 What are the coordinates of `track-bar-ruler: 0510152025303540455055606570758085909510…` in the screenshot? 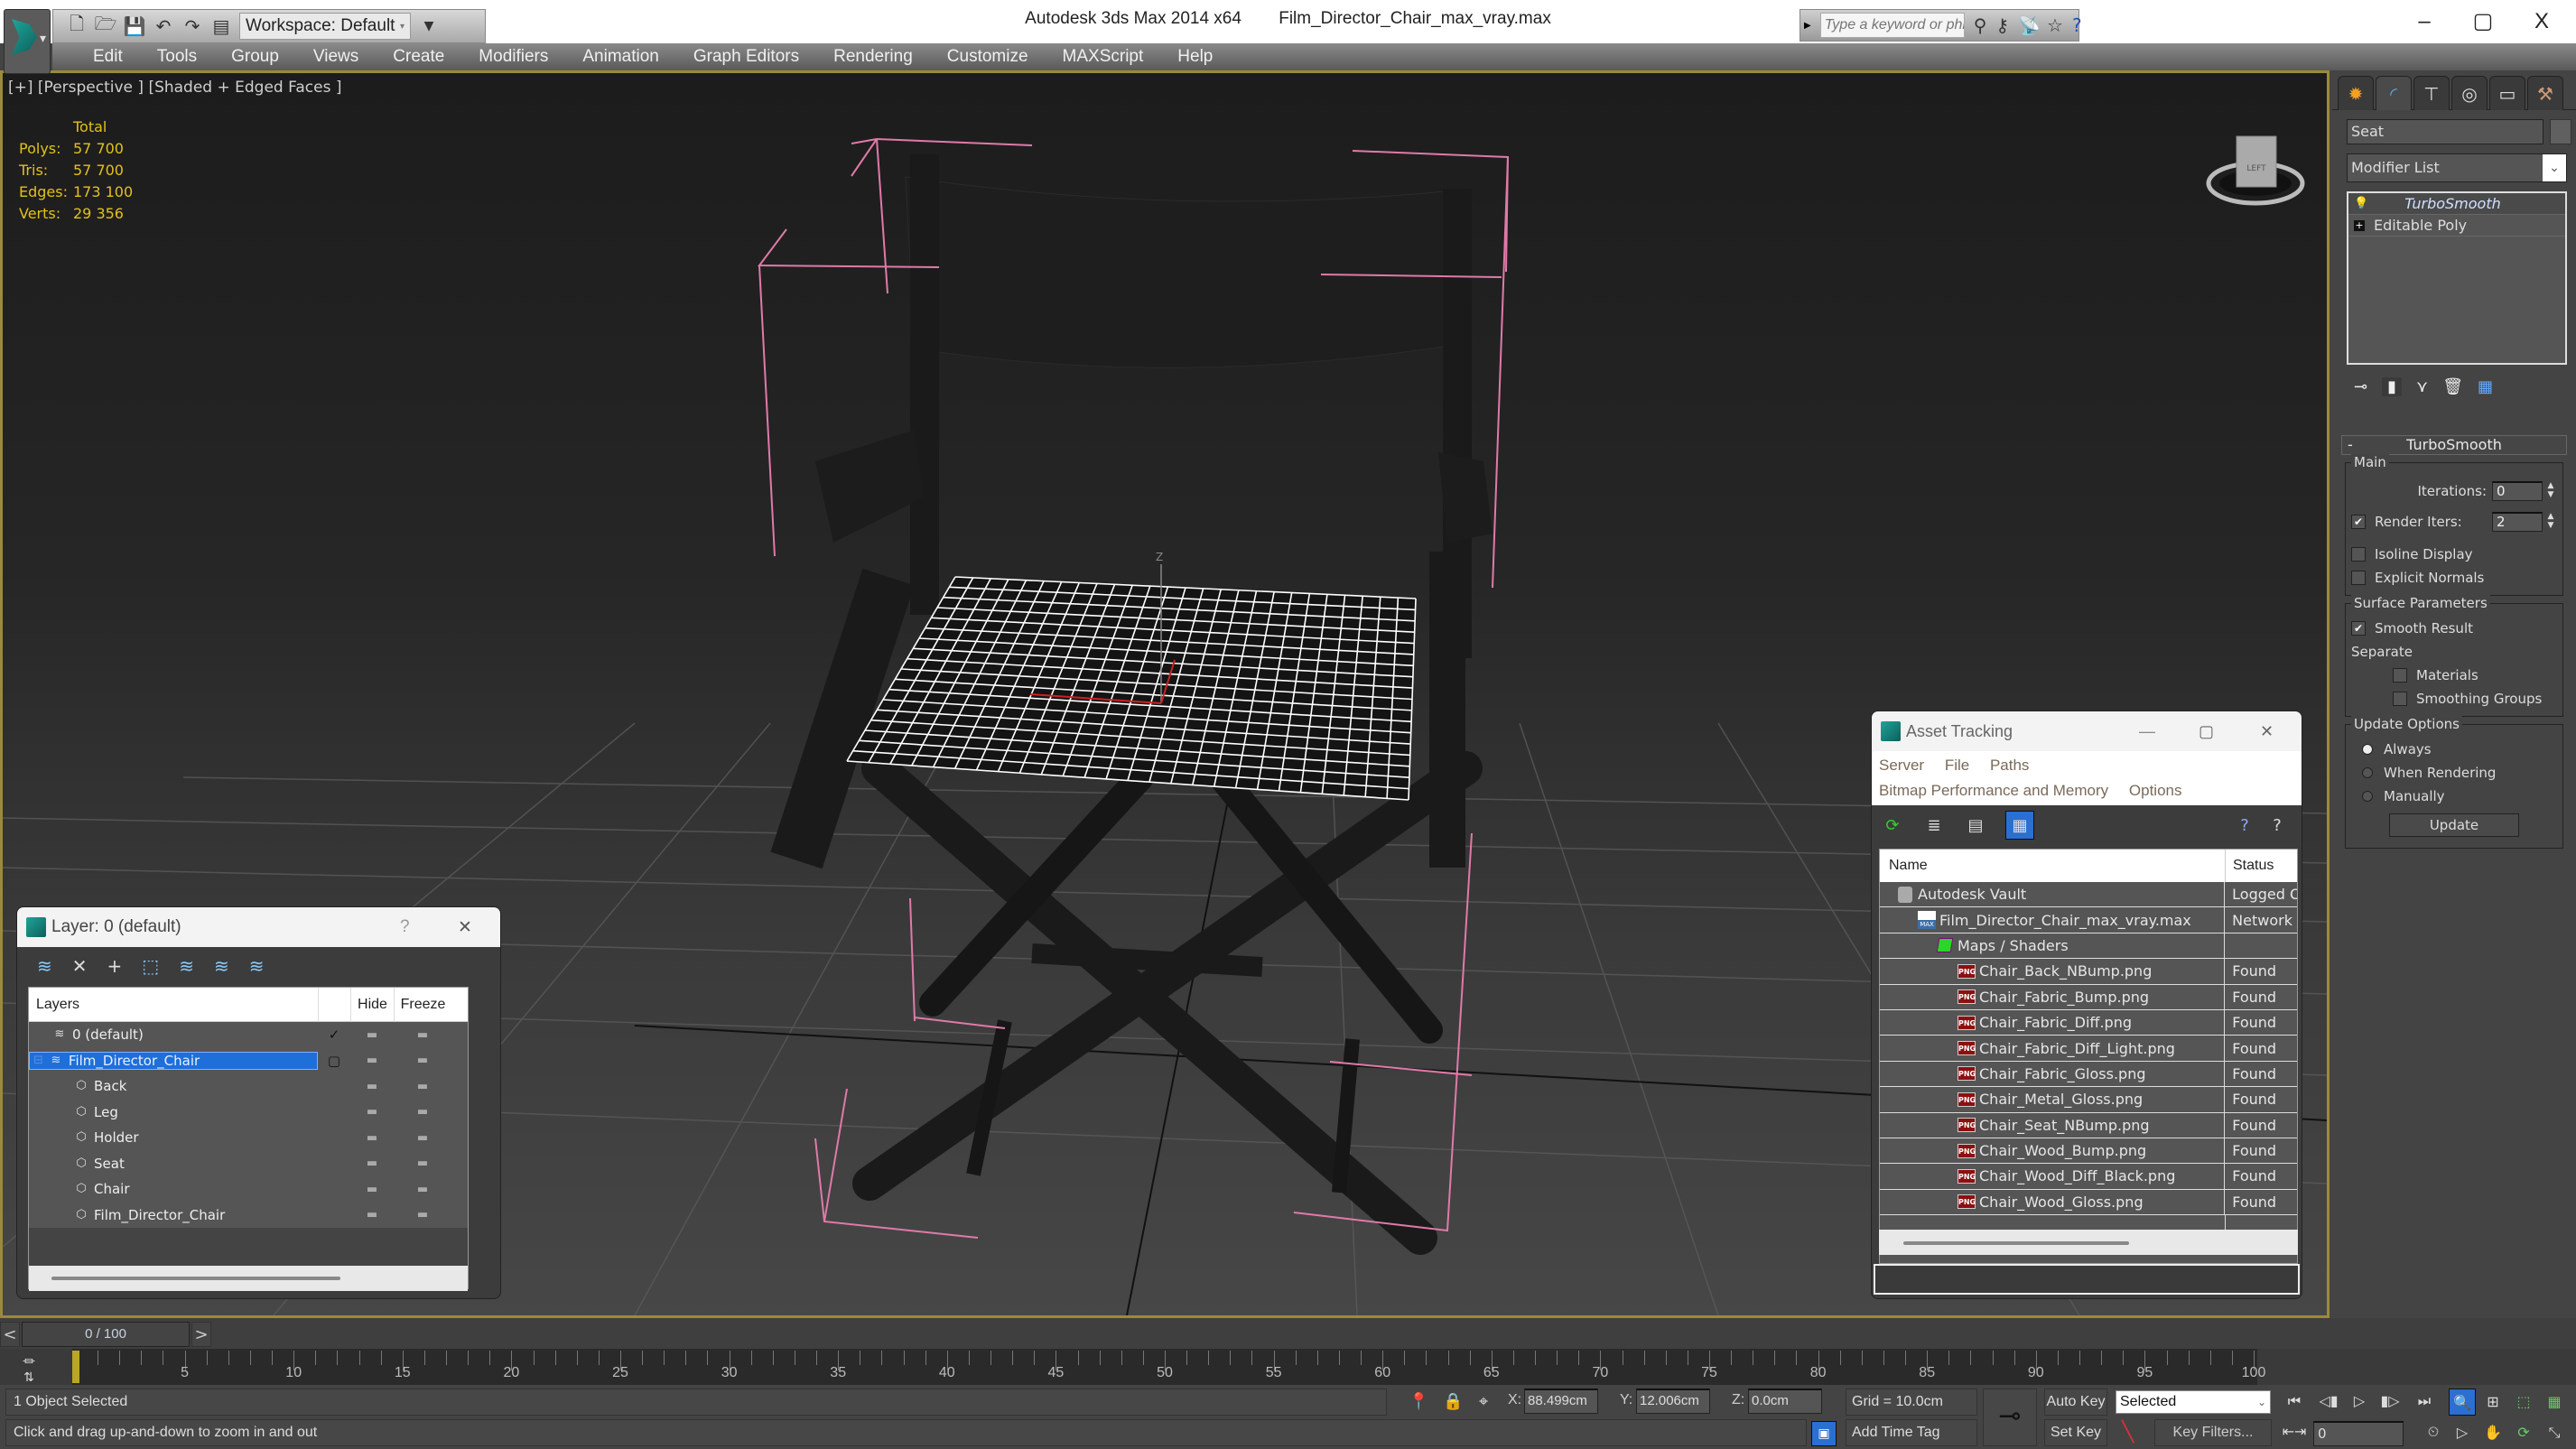 It's located at (1168, 1367).